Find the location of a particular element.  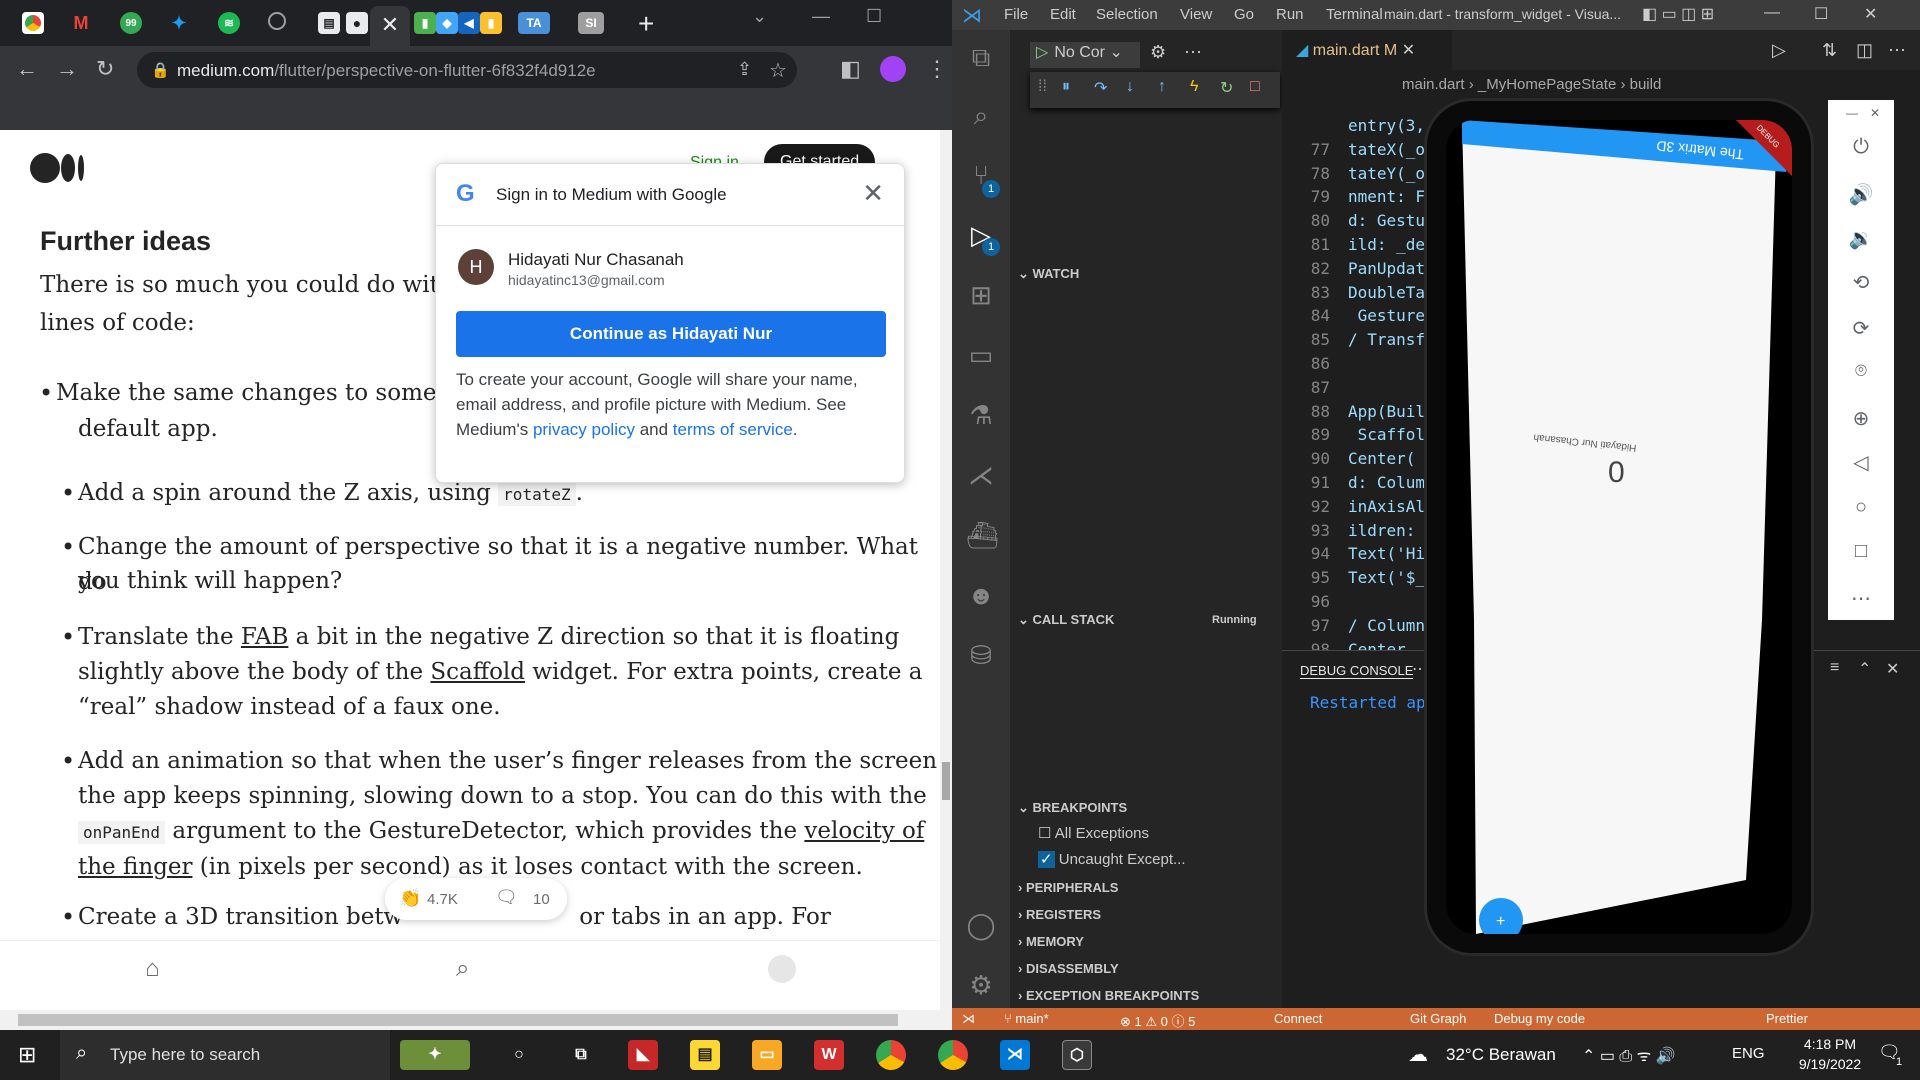

search-icon: ⌕ is located at coordinates (462, 969).